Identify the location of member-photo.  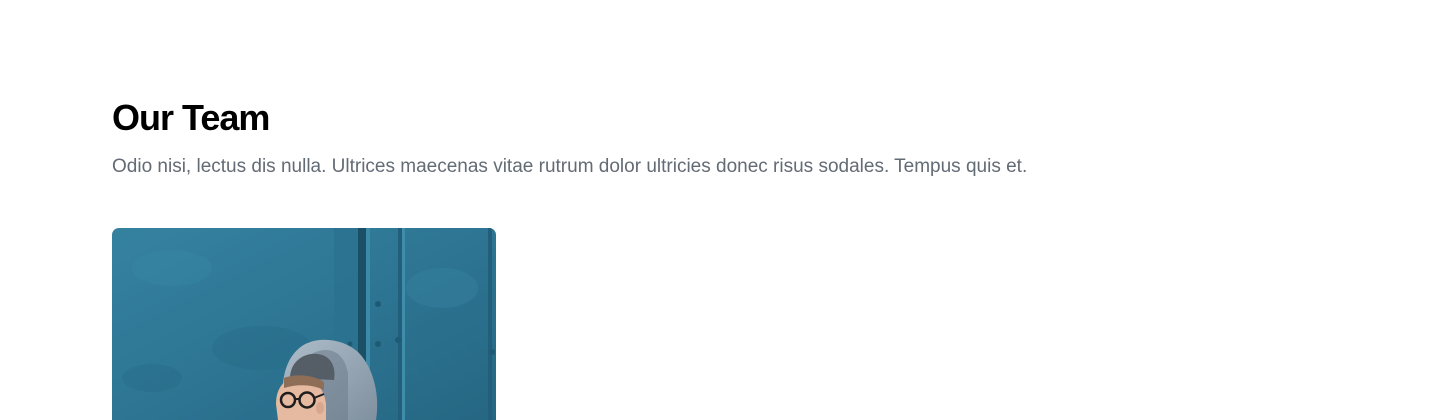
(304, 324).